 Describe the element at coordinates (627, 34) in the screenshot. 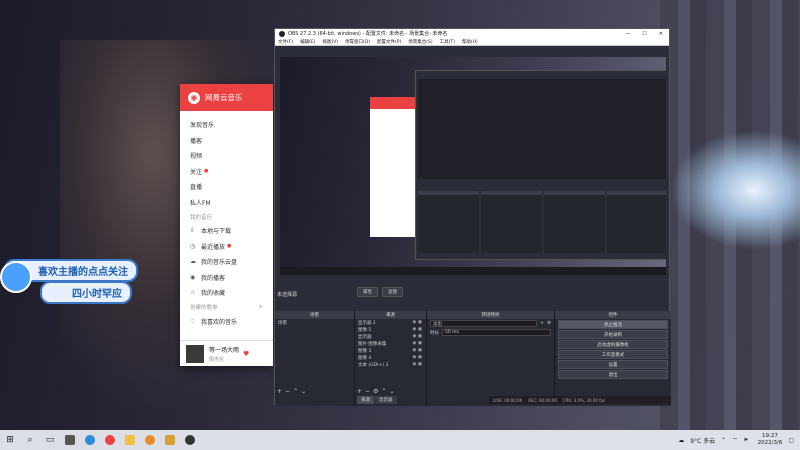

I see `minimize-icon: —` at that location.